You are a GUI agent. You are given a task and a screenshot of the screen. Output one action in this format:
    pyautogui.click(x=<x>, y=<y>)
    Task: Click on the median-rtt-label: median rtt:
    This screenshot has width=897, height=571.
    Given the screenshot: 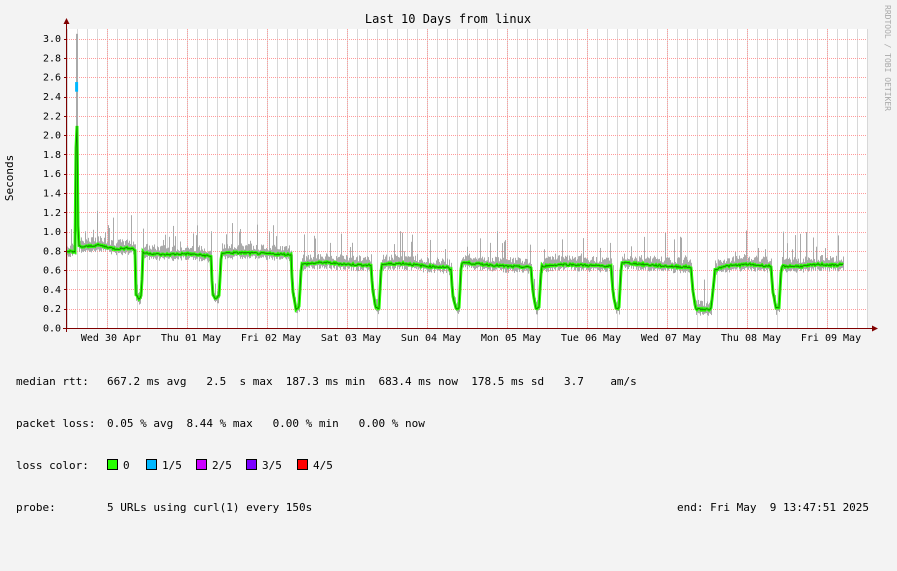 What is the action you would take?
    pyautogui.click(x=52, y=381)
    